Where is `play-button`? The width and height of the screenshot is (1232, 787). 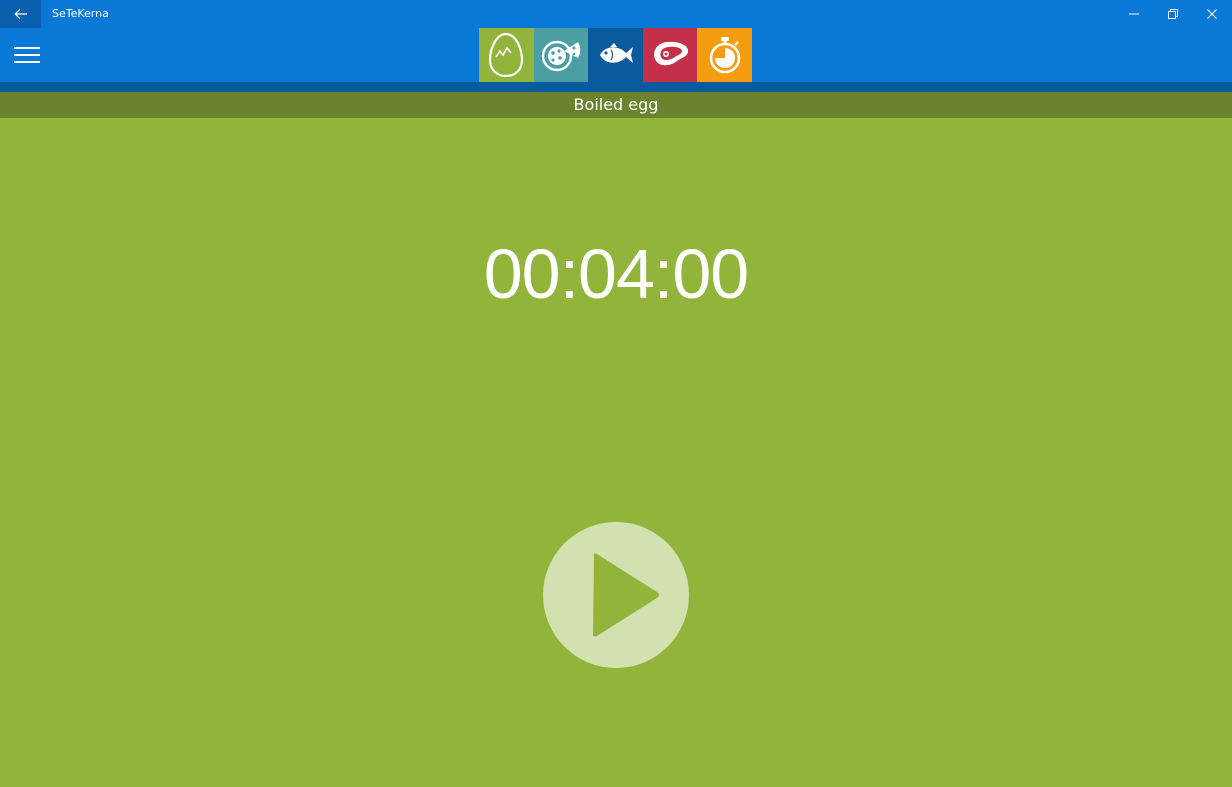
play-button is located at coordinates (616, 595).